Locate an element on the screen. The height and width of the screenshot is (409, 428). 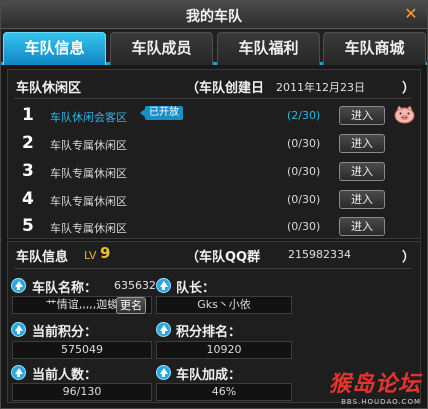
created-date: 2011年12月23日 is located at coordinates (320, 87).